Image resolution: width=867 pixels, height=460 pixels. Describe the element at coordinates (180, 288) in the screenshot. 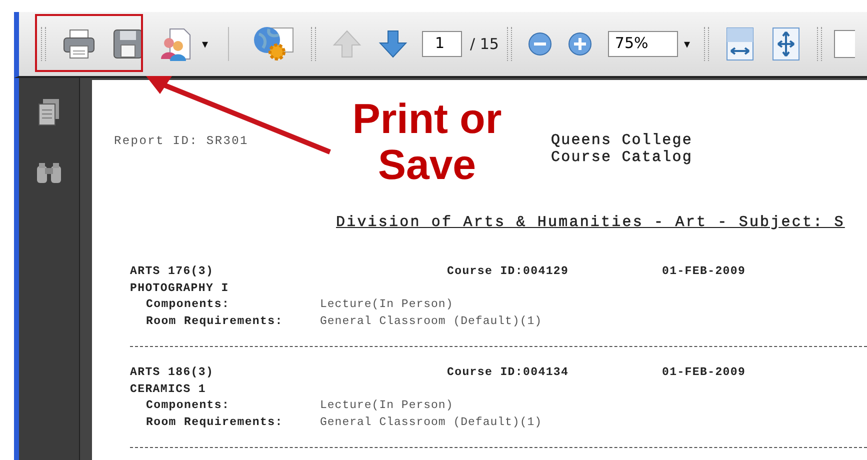

I see `course-title: PHOTOGRAPHY I` at that location.